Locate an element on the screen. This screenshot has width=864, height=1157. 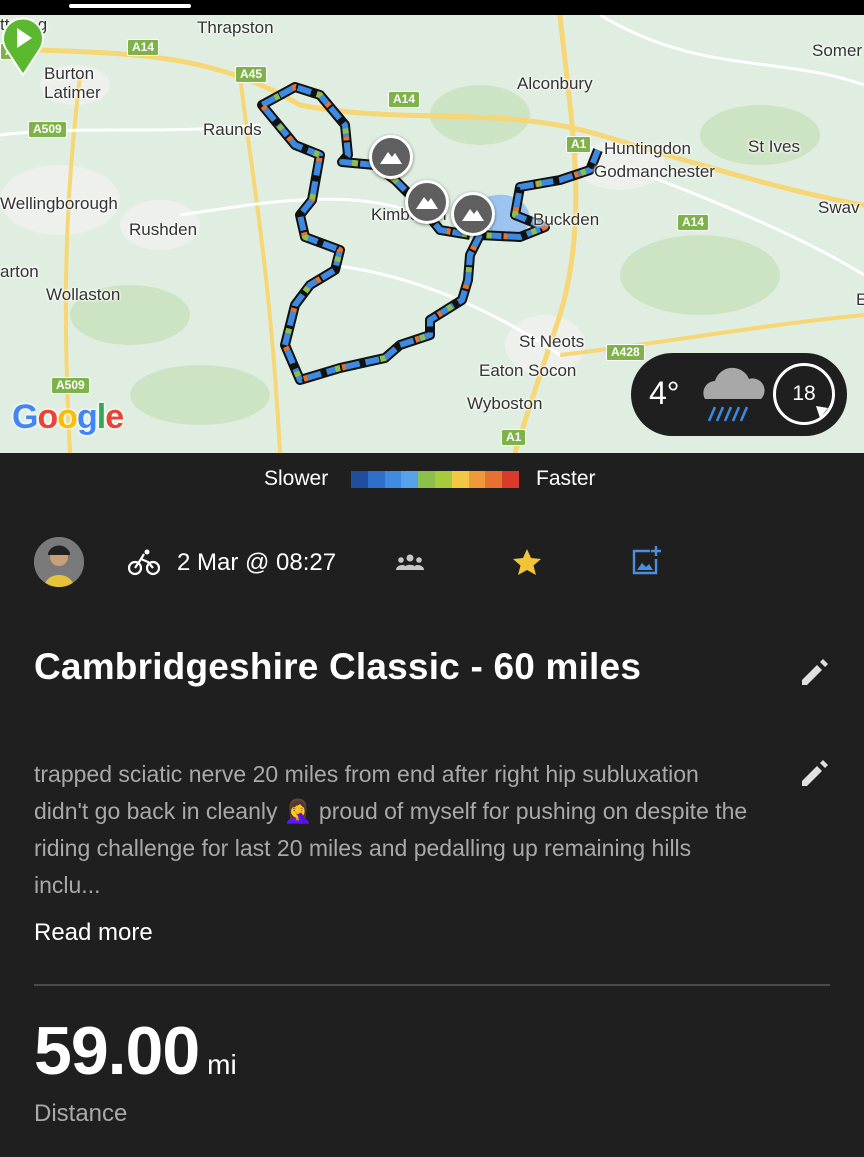
place-label: Swav is located at coordinates (839, 207).